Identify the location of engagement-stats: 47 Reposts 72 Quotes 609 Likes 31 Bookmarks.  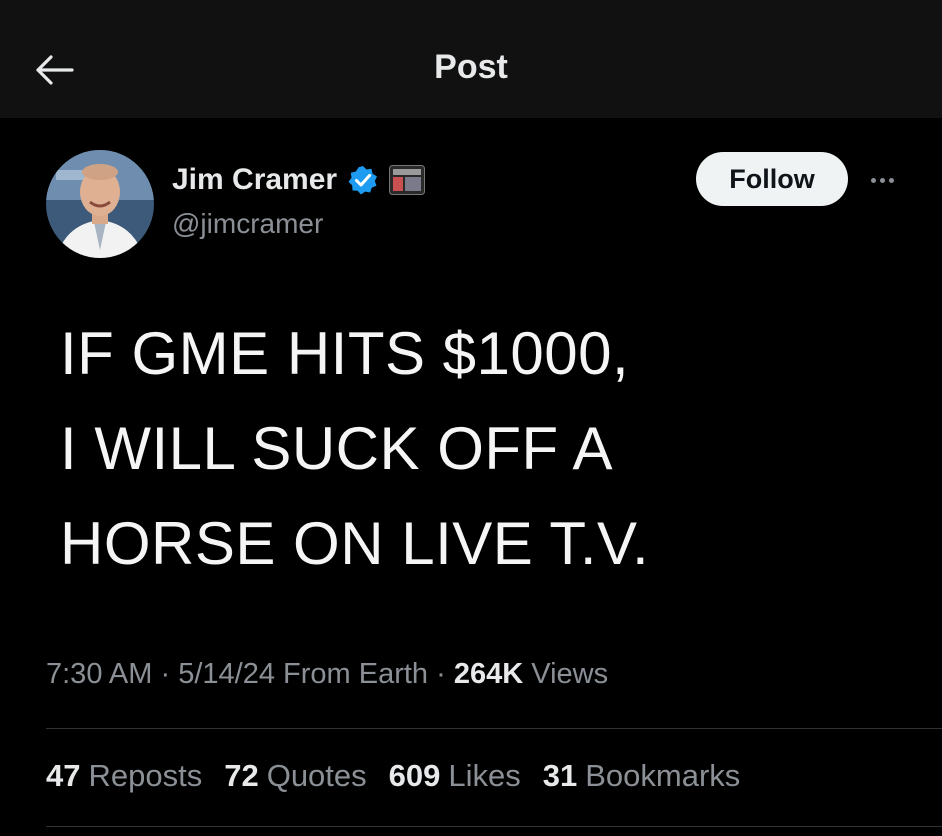
(393, 776).